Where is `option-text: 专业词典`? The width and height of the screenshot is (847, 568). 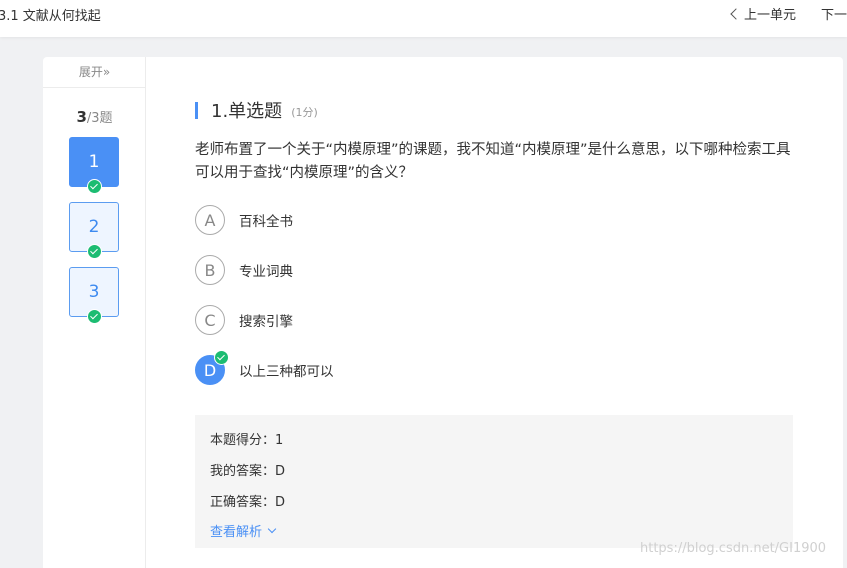 option-text: 专业词典 is located at coordinates (266, 272).